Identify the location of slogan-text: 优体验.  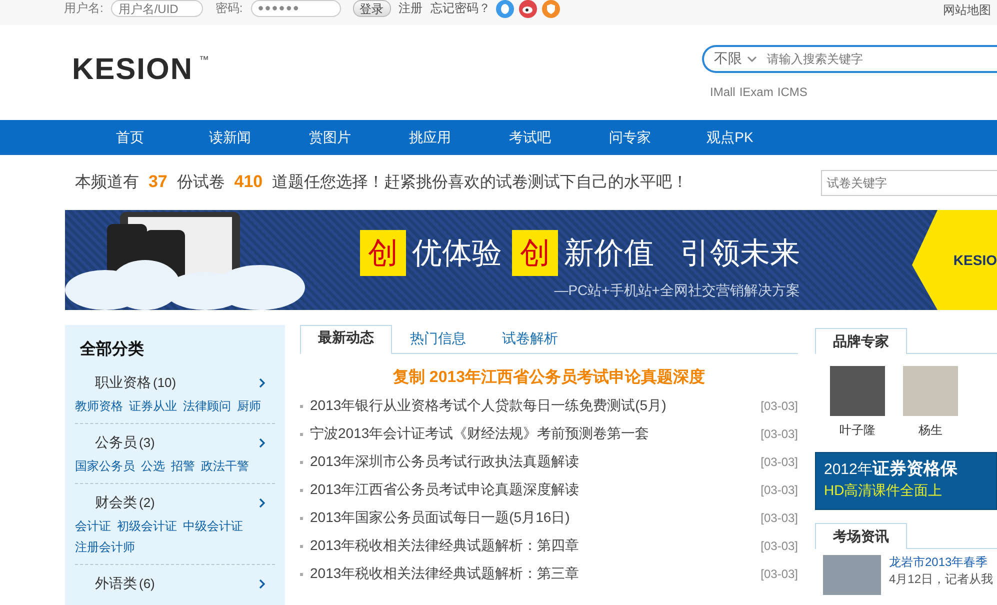
(457, 254).